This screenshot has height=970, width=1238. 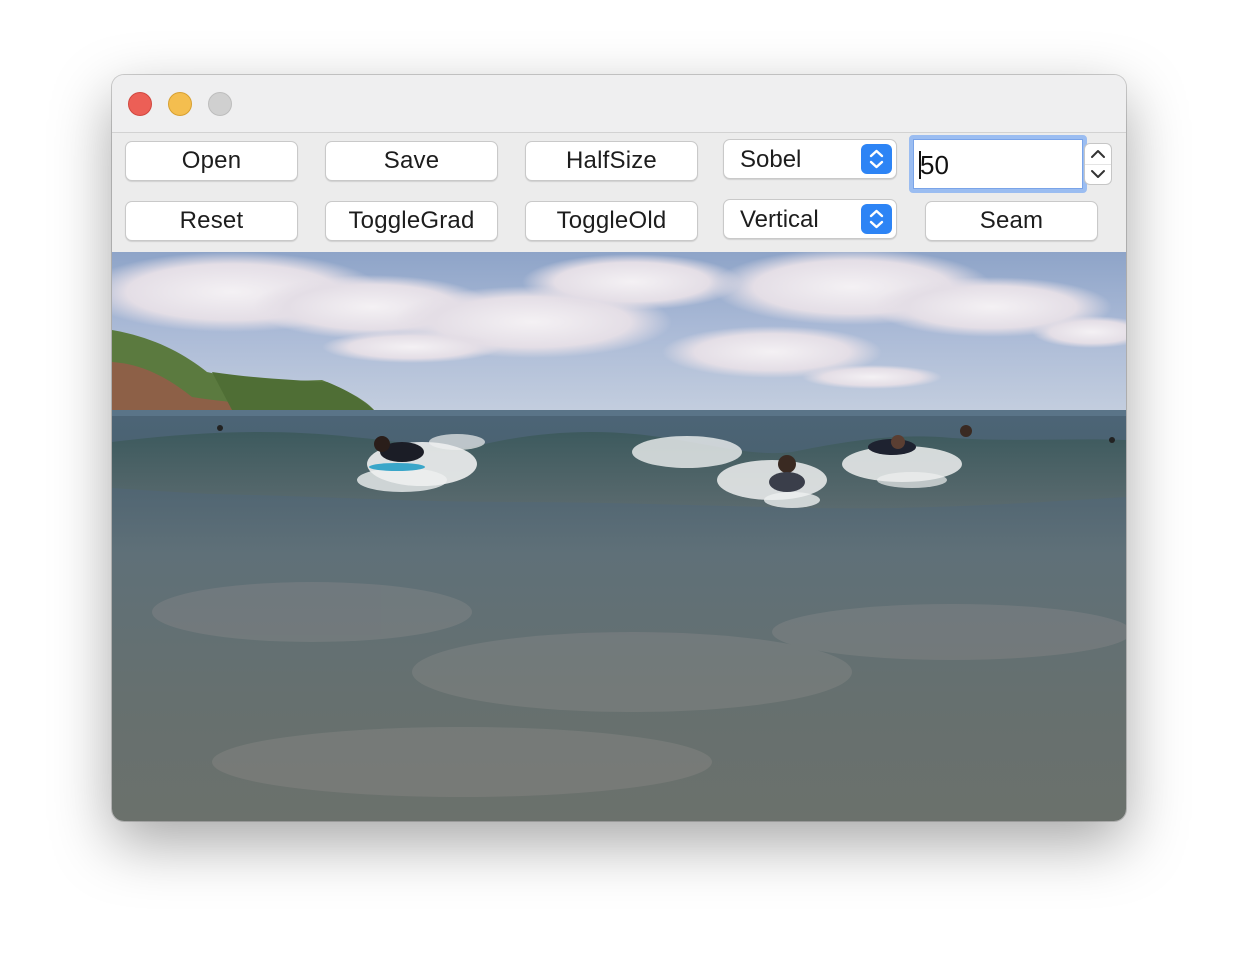 I want to click on chevron-up-icon, so click(x=1098, y=154).